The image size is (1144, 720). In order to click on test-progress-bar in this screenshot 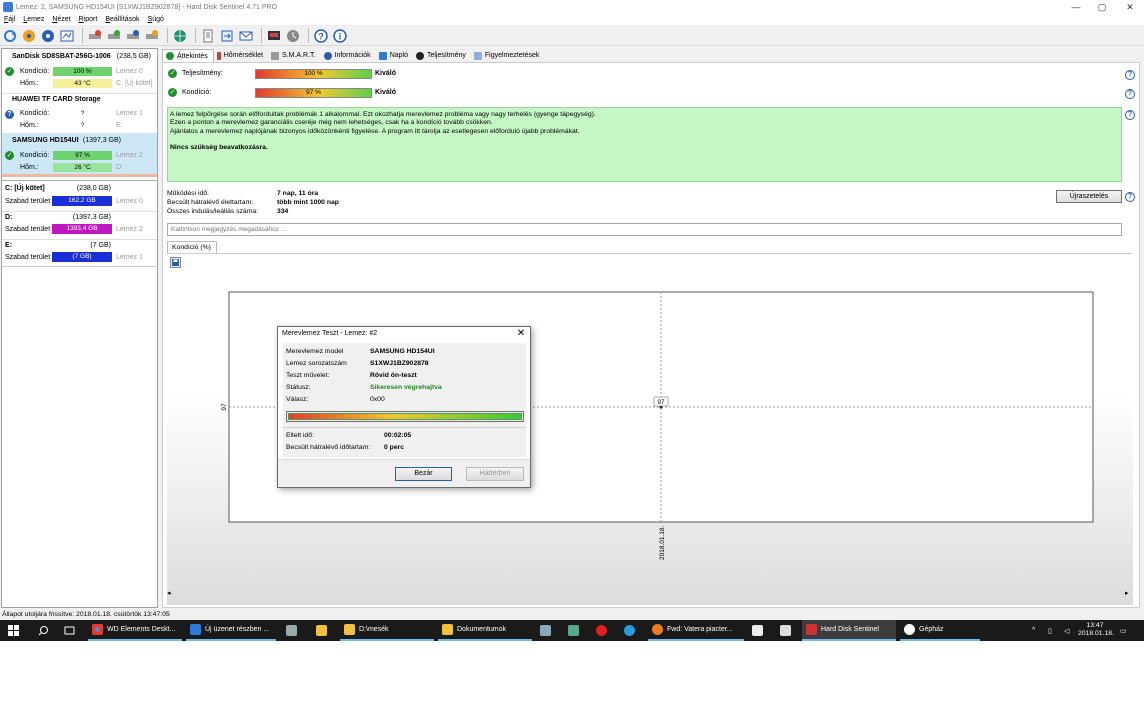, I will do `click(405, 416)`.